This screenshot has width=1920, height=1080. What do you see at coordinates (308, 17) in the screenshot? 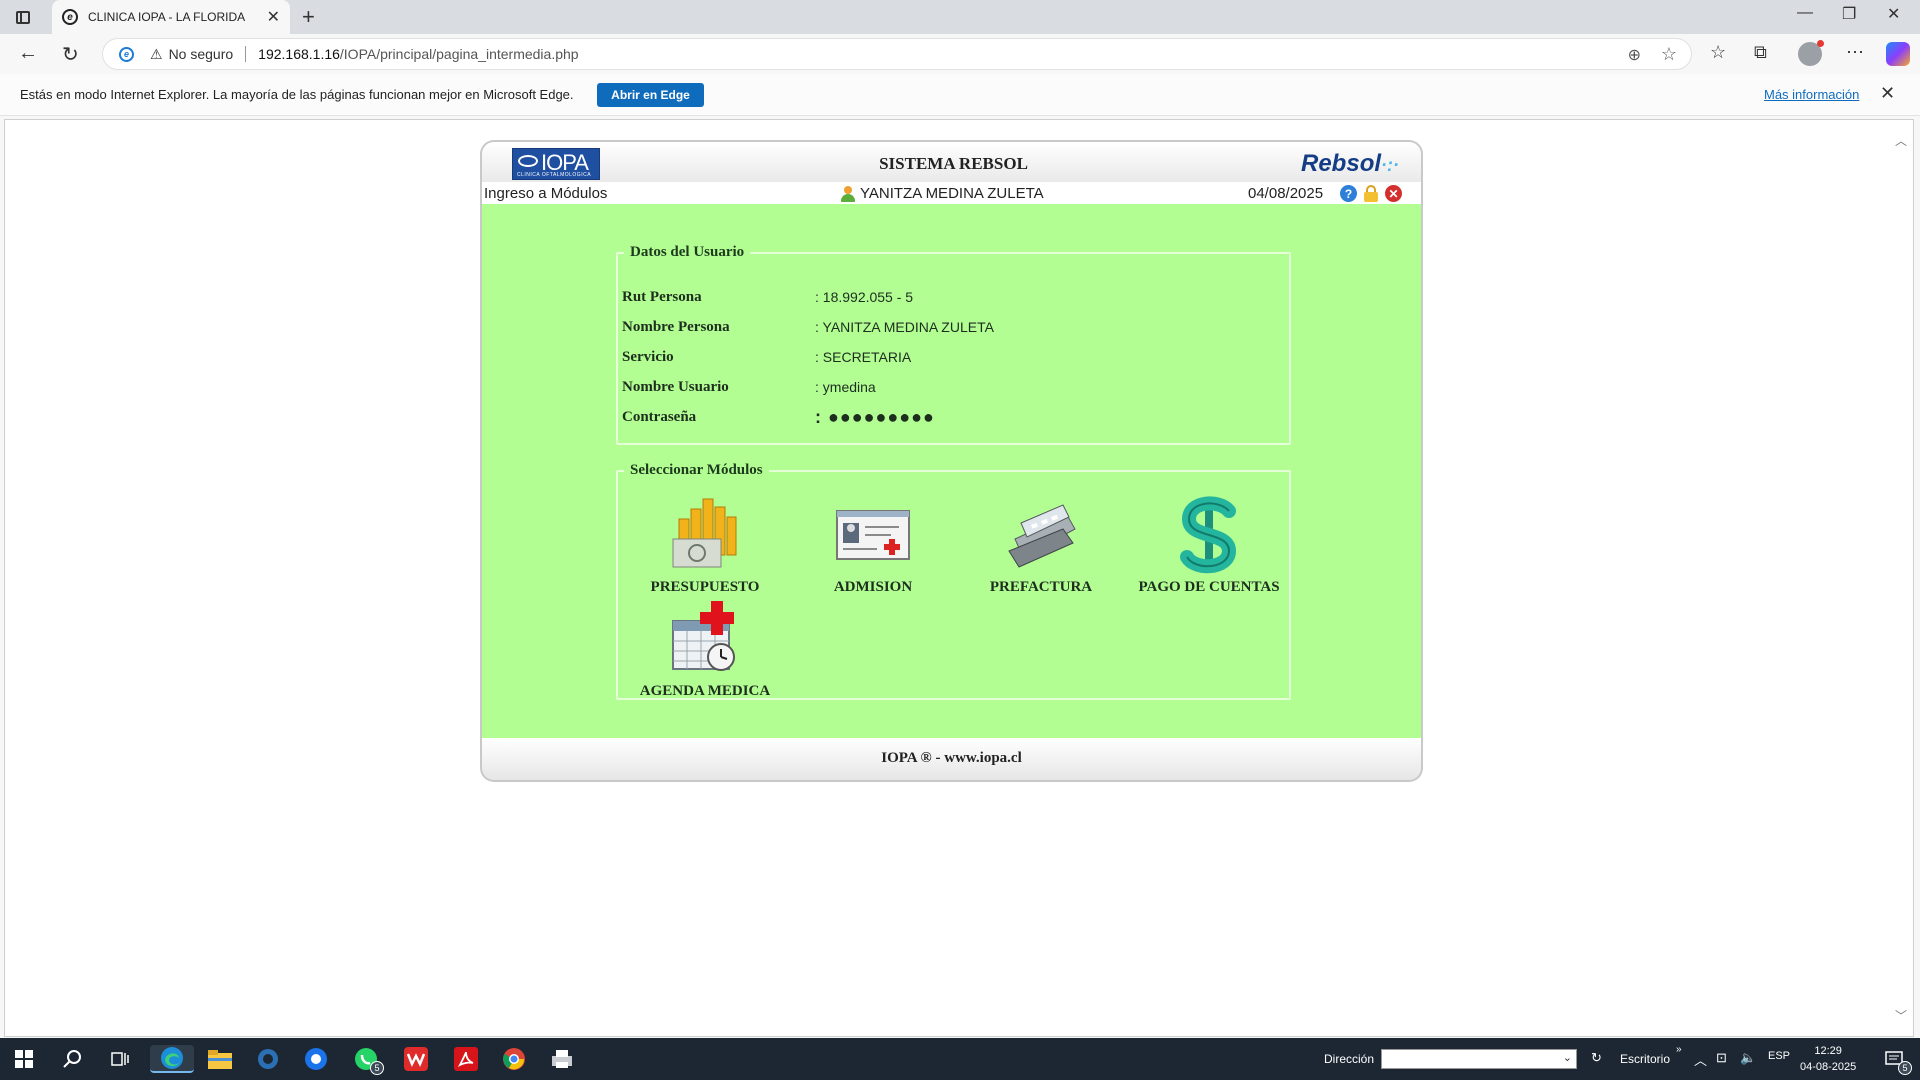
I see `new-tab-icon: +` at bounding box center [308, 17].